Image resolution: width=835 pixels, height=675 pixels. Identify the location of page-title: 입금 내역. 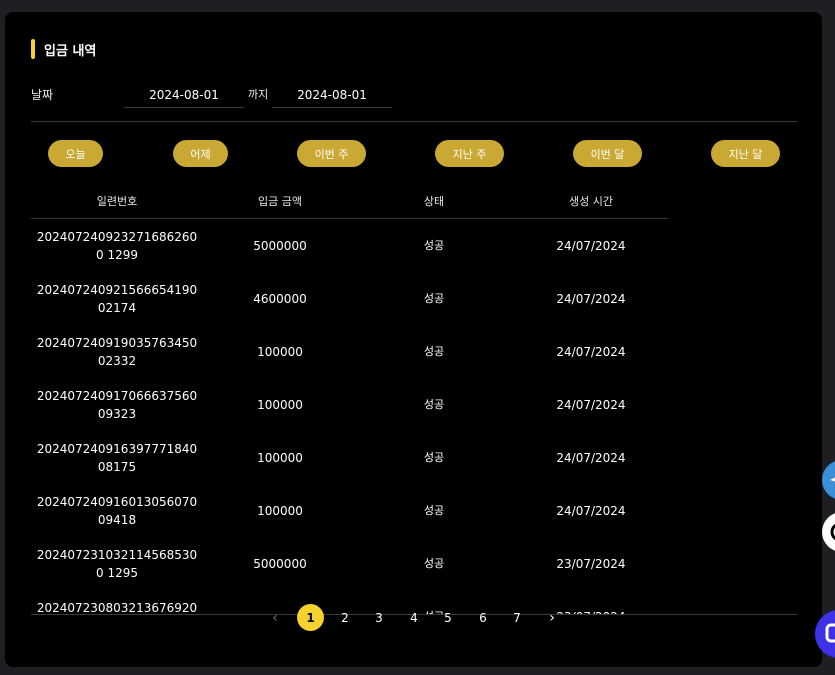
(63, 49).